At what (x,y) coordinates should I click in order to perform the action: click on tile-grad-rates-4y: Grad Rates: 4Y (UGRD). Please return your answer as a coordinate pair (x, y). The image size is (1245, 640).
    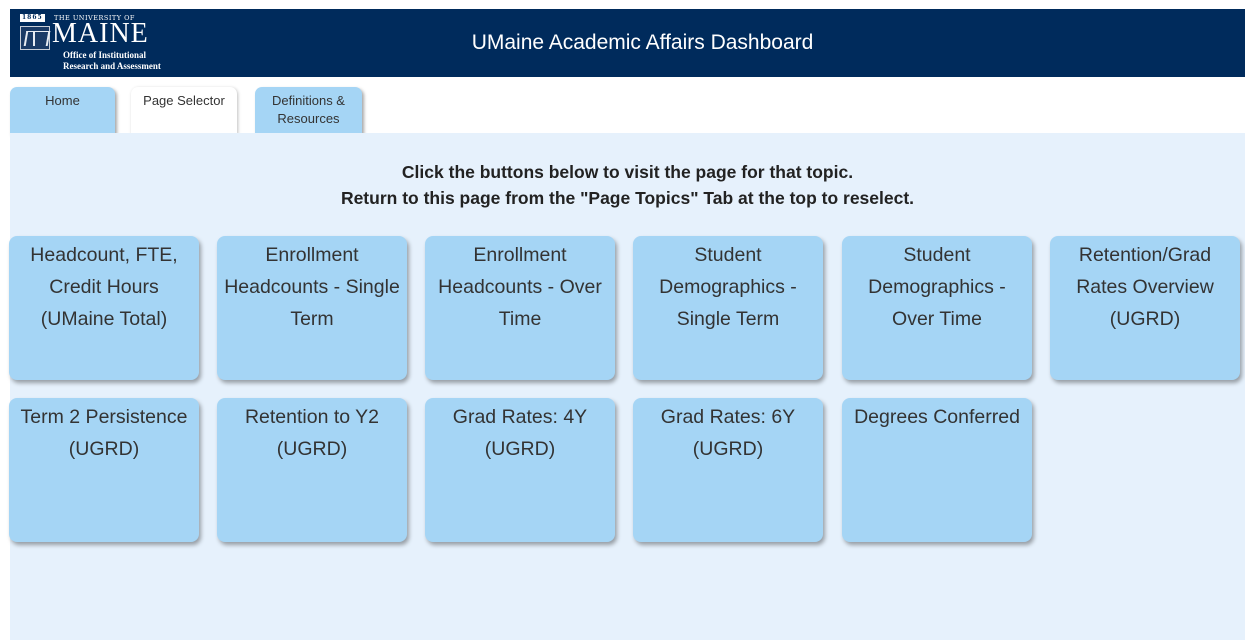
    Looking at the image, I should click on (520, 470).